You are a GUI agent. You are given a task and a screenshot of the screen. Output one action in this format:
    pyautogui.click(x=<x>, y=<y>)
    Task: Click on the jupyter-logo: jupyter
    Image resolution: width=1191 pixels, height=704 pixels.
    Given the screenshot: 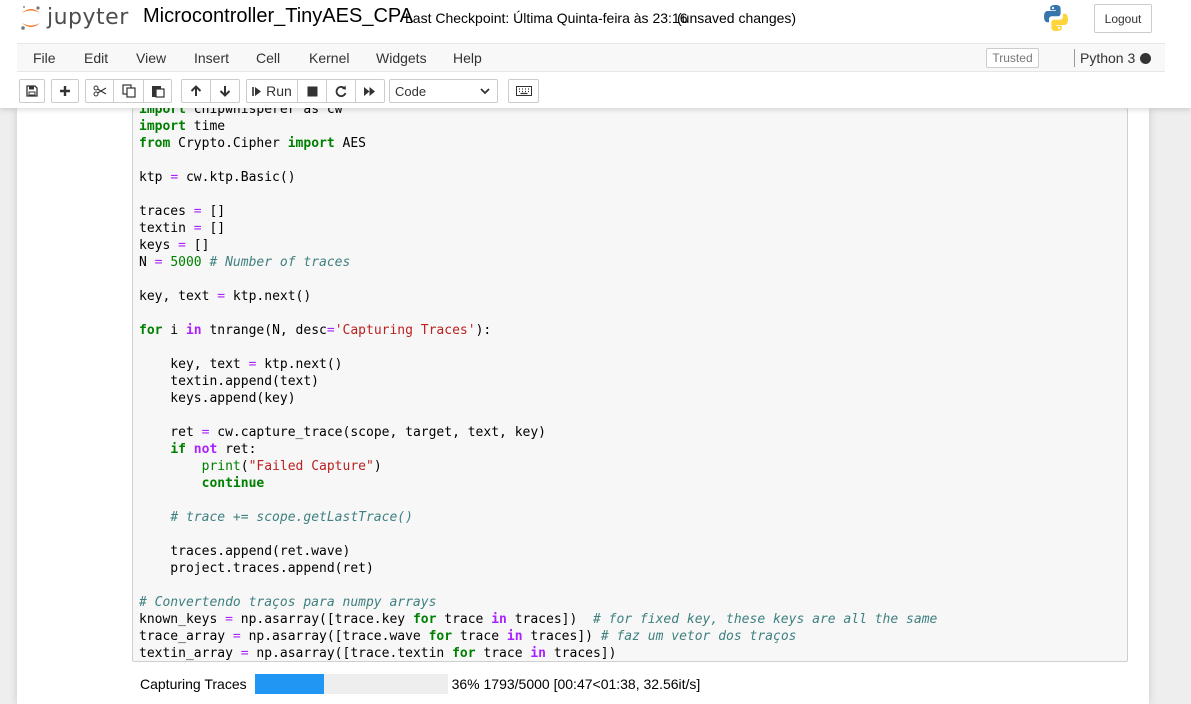 What is the action you would take?
    pyautogui.click(x=74, y=18)
    